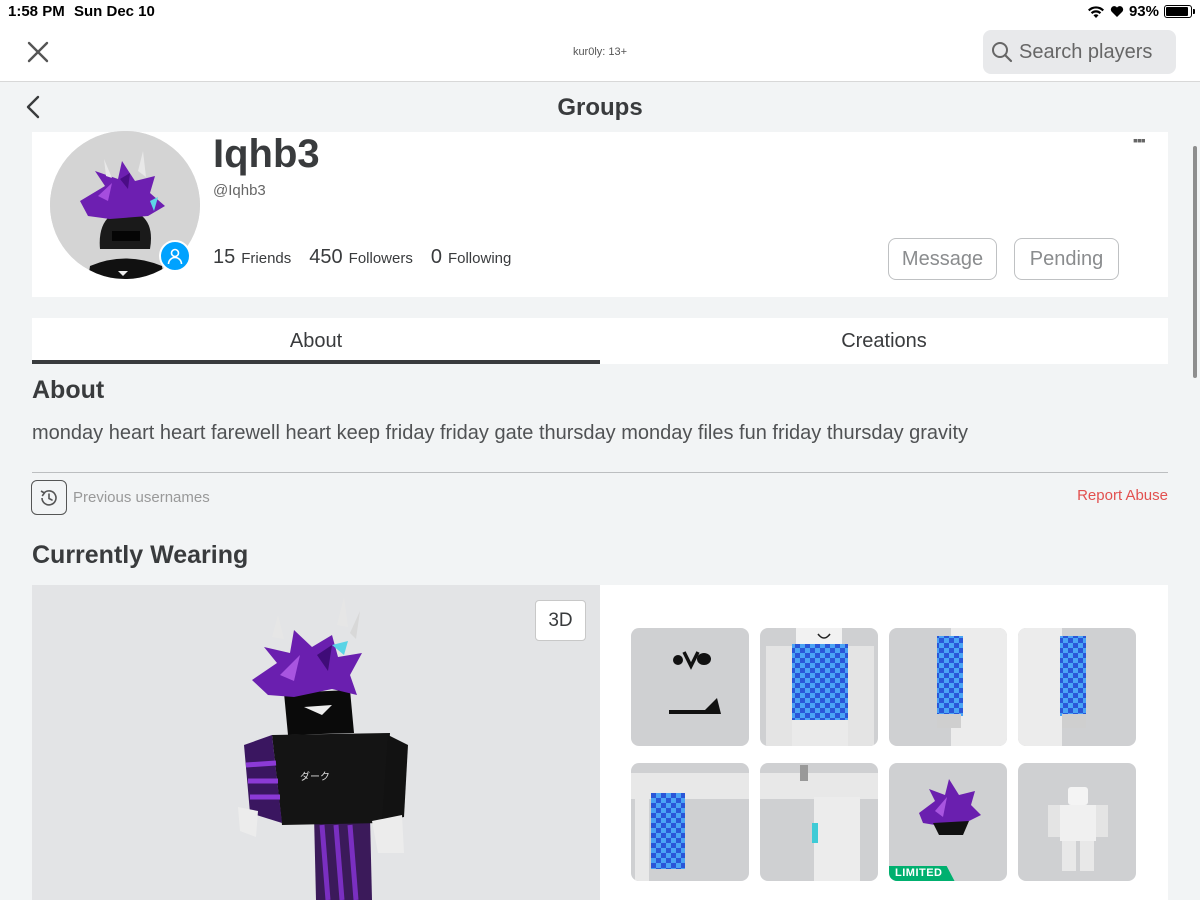 The width and height of the screenshot is (1200, 900). I want to click on shirt-item, so click(819, 687).